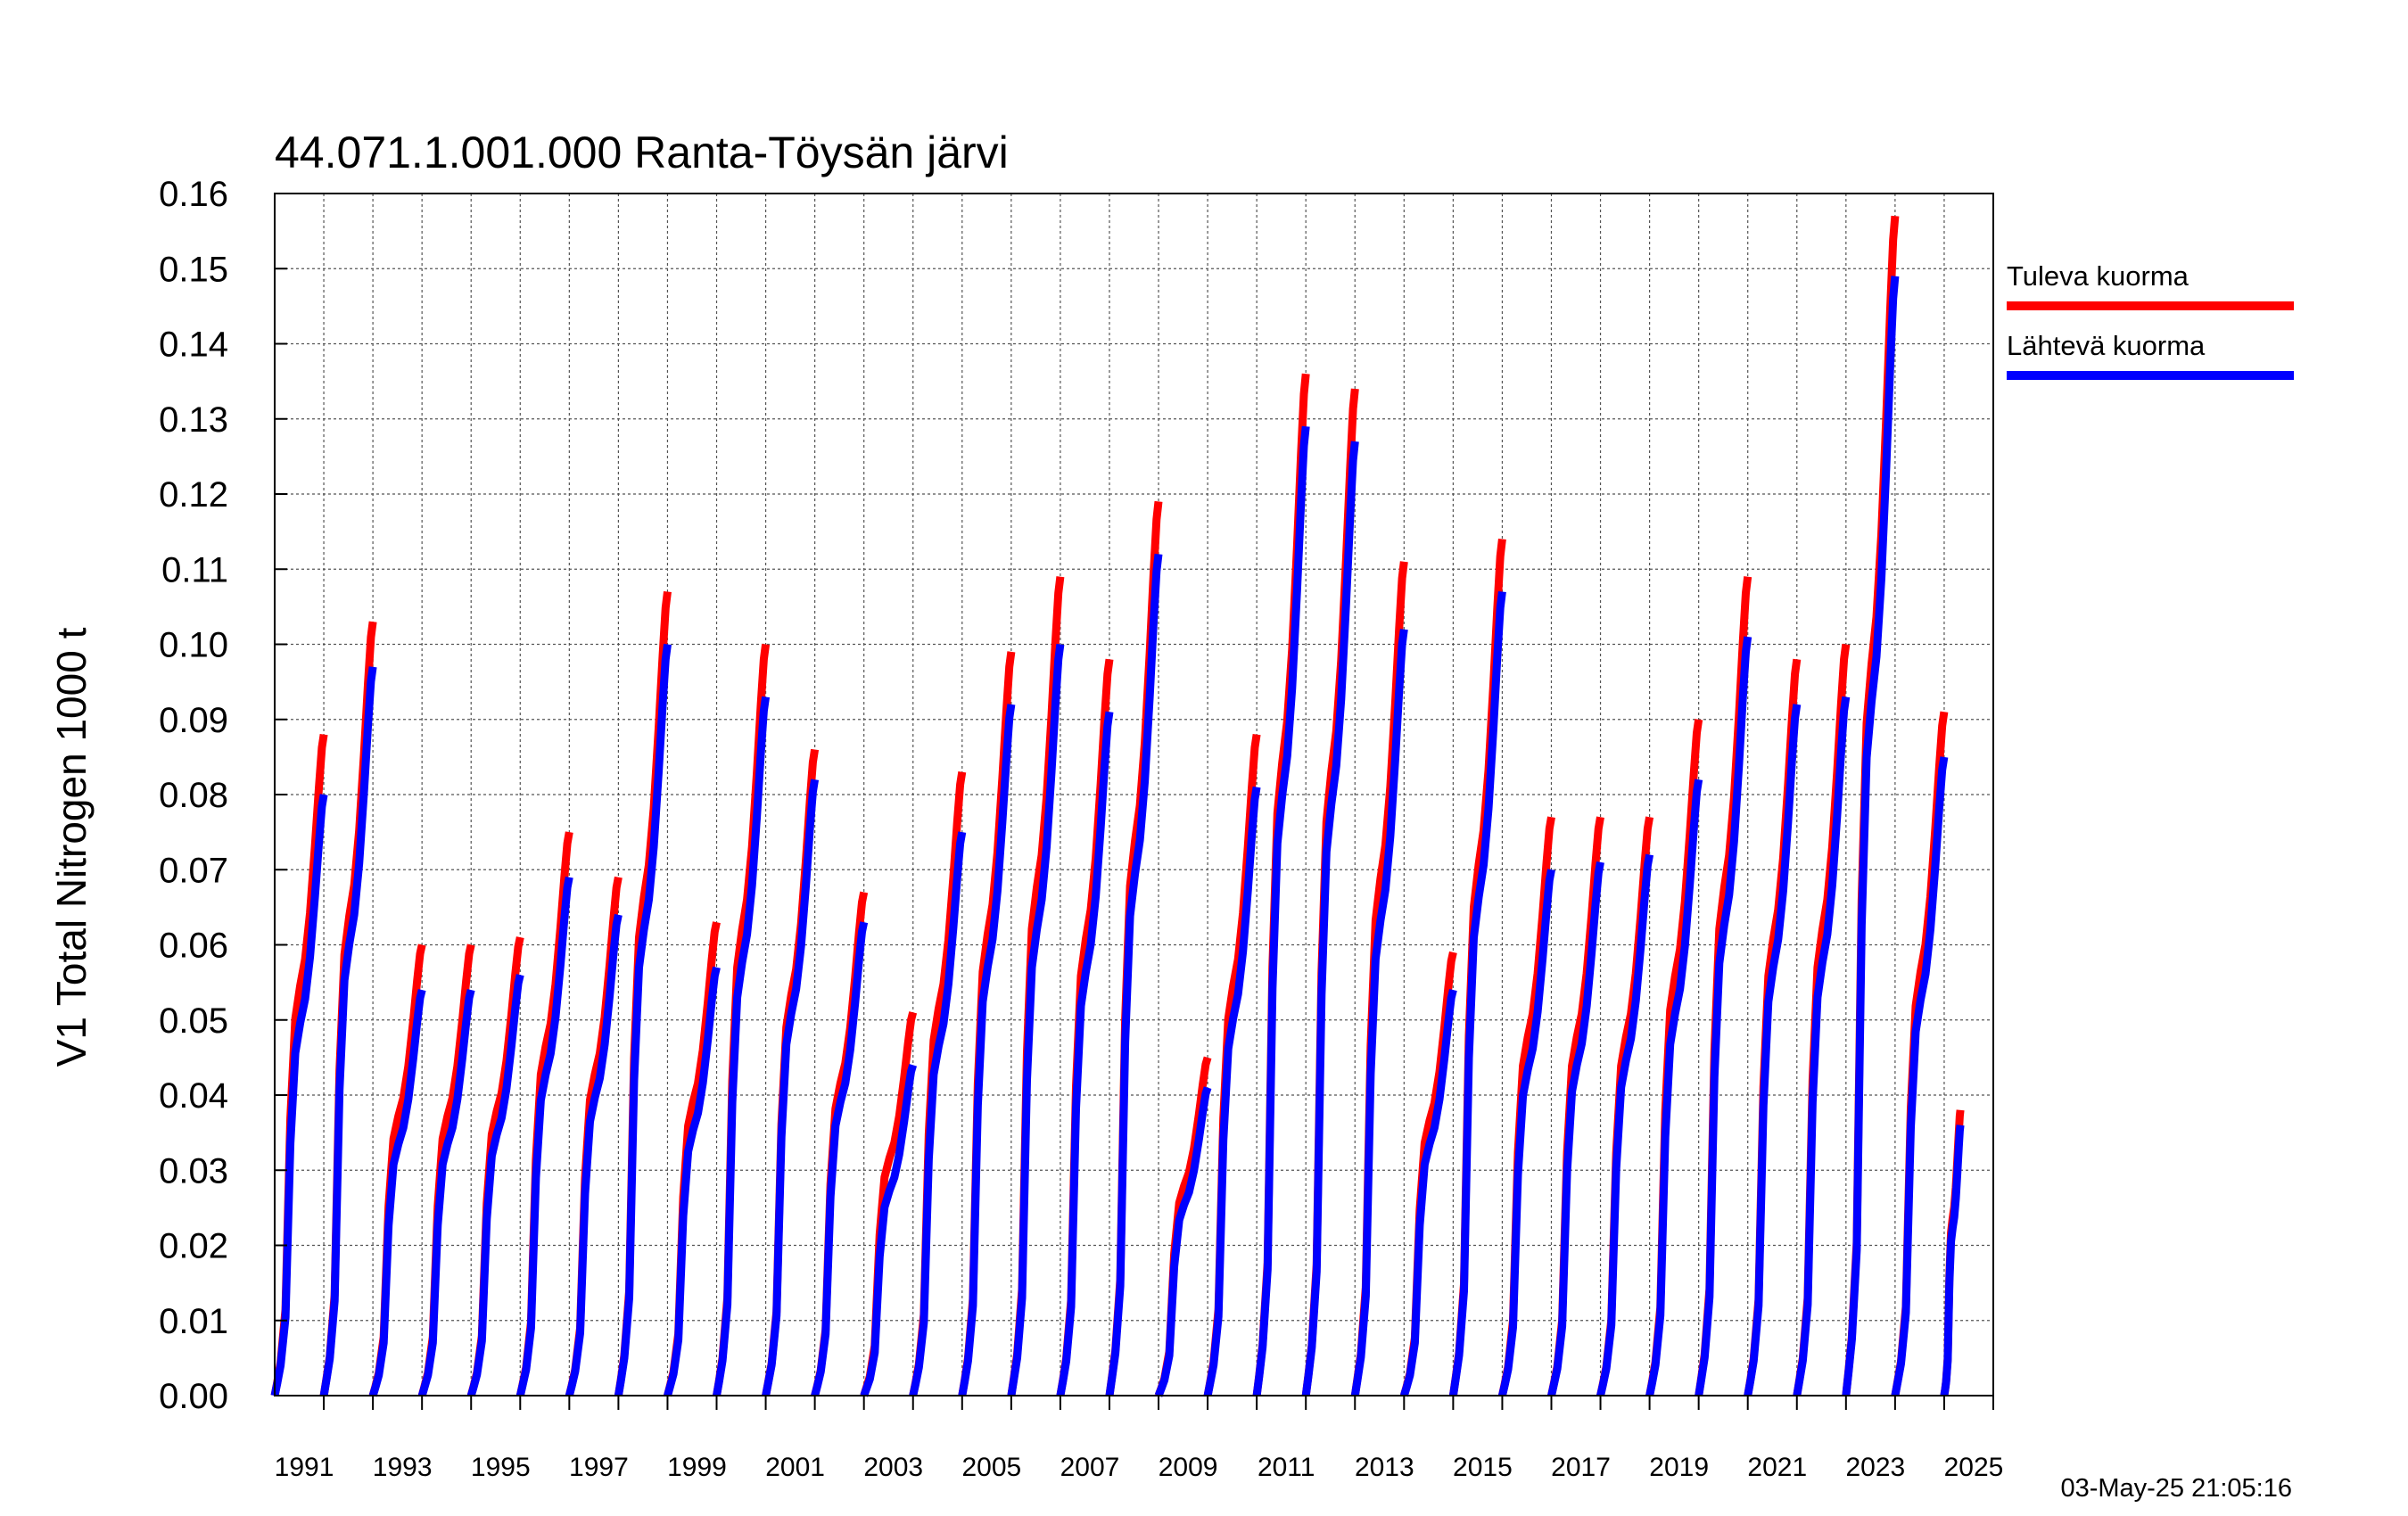 The image size is (2408, 1516). I want to click on y-tick-label: 0.11, so click(194, 569).